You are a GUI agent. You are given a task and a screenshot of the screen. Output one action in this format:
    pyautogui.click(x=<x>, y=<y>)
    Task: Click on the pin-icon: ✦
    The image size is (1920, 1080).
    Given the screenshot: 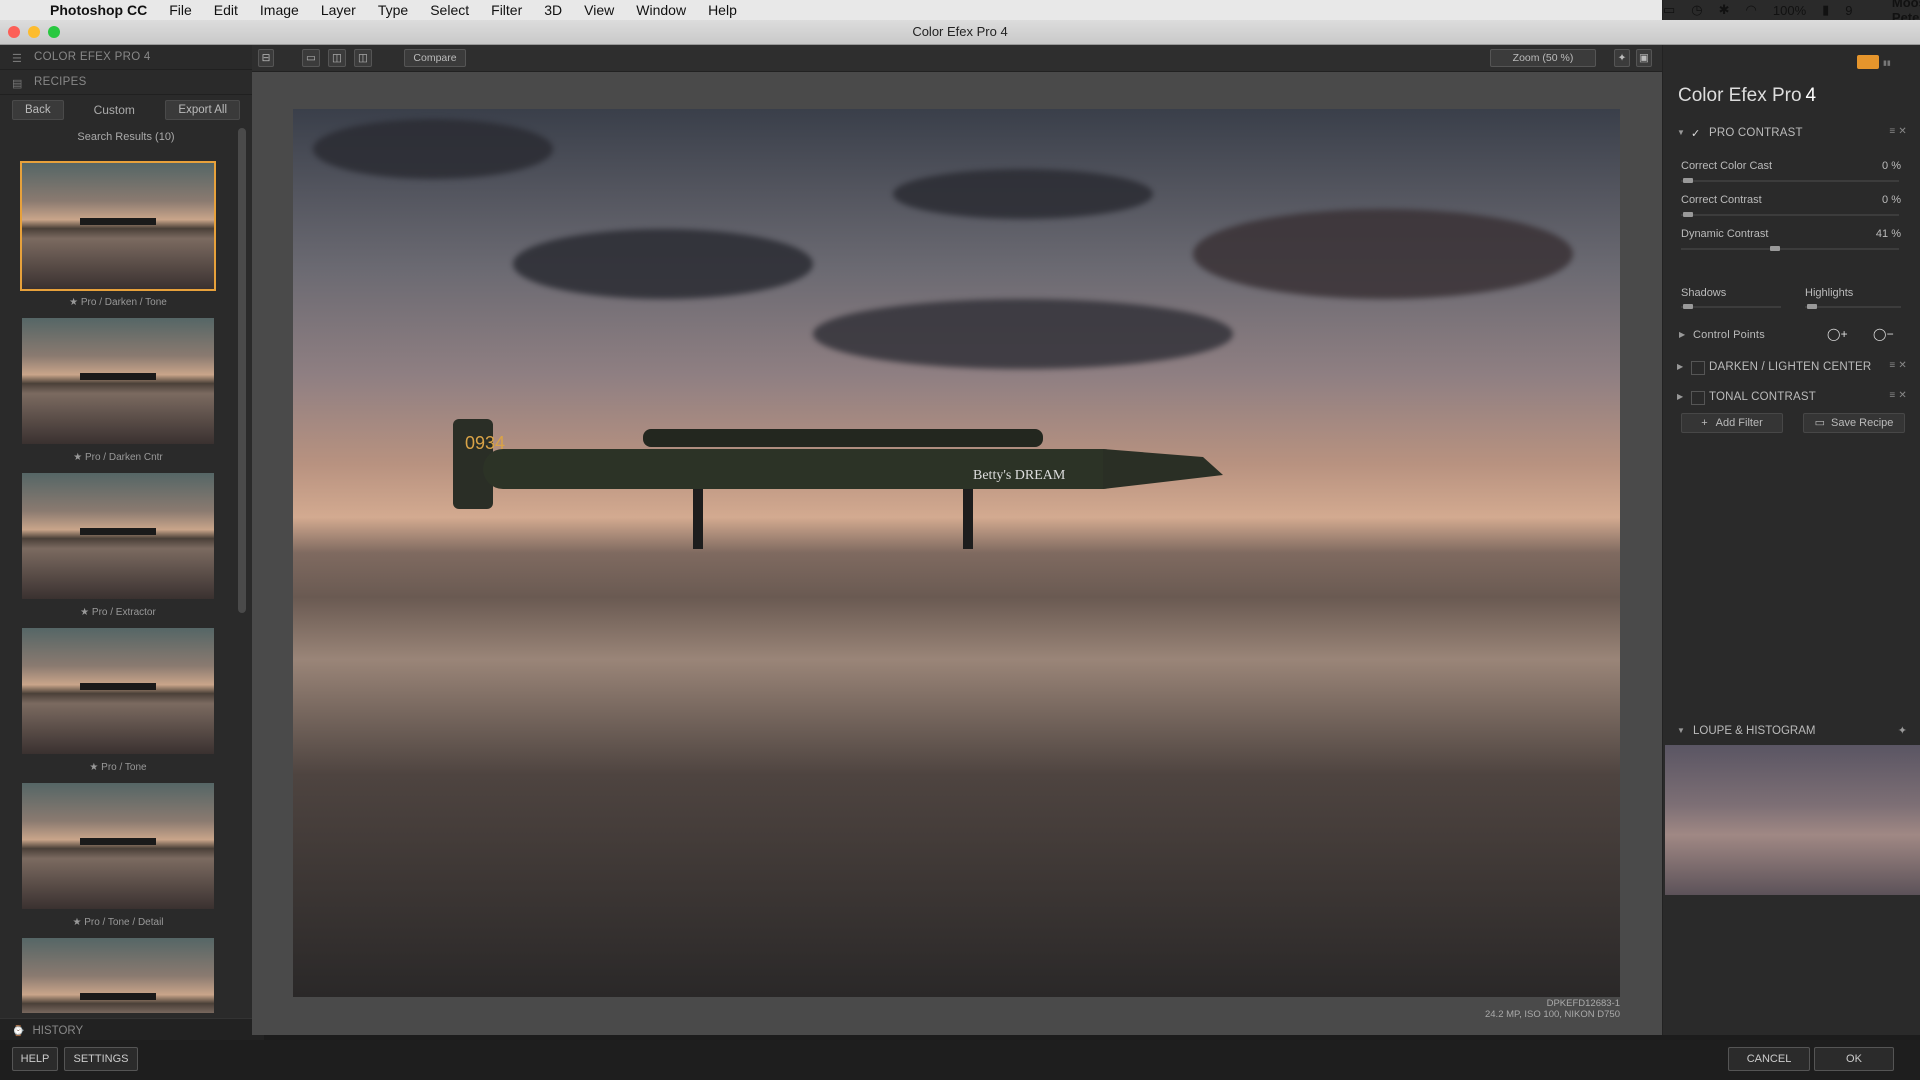 What is the action you would take?
    pyautogui.click(x=1902, y=730)
    